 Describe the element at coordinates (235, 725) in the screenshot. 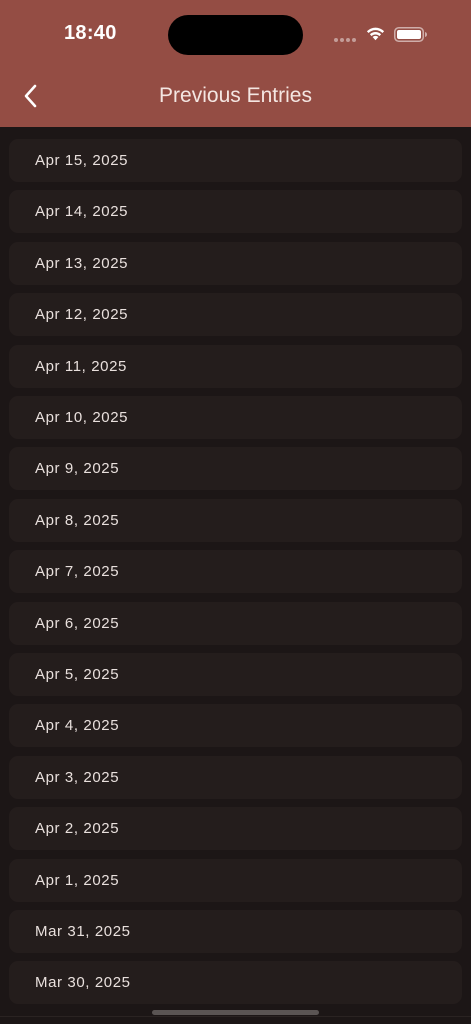

I see `entry-row: Apr 4, 2025` at that location.